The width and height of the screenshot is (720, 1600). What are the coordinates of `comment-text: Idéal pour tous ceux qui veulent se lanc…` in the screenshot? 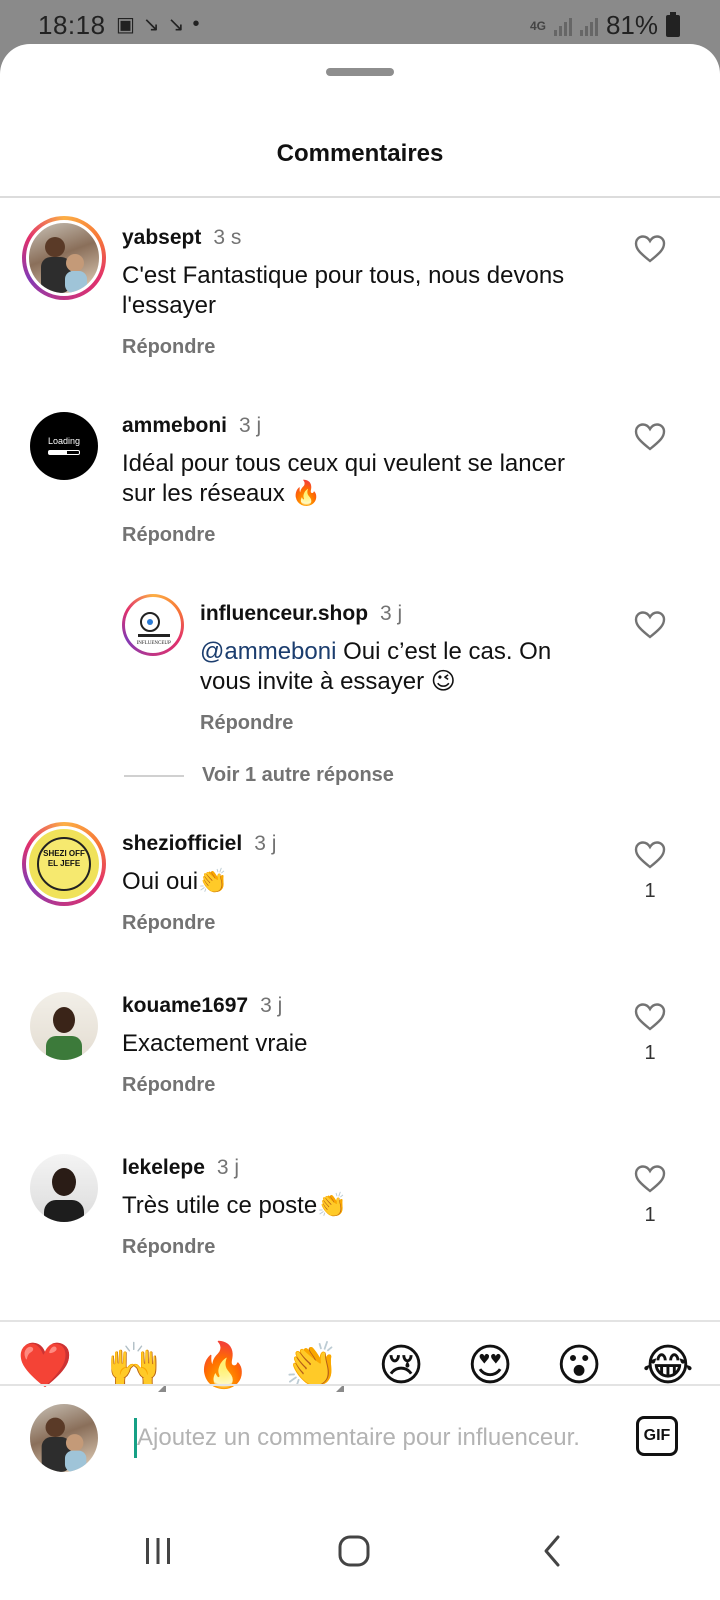 It's located at (343, 478).